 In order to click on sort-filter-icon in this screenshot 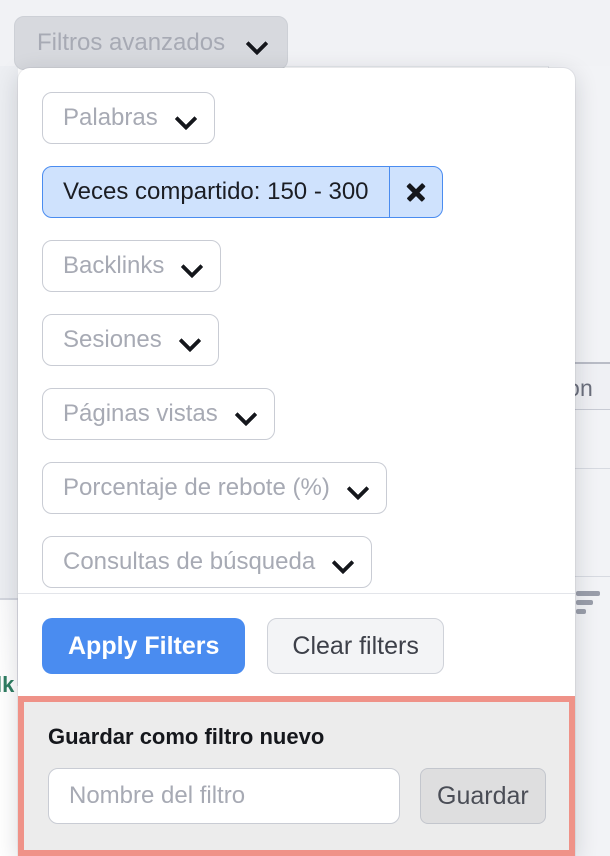, I will do `click(589, 604)`.